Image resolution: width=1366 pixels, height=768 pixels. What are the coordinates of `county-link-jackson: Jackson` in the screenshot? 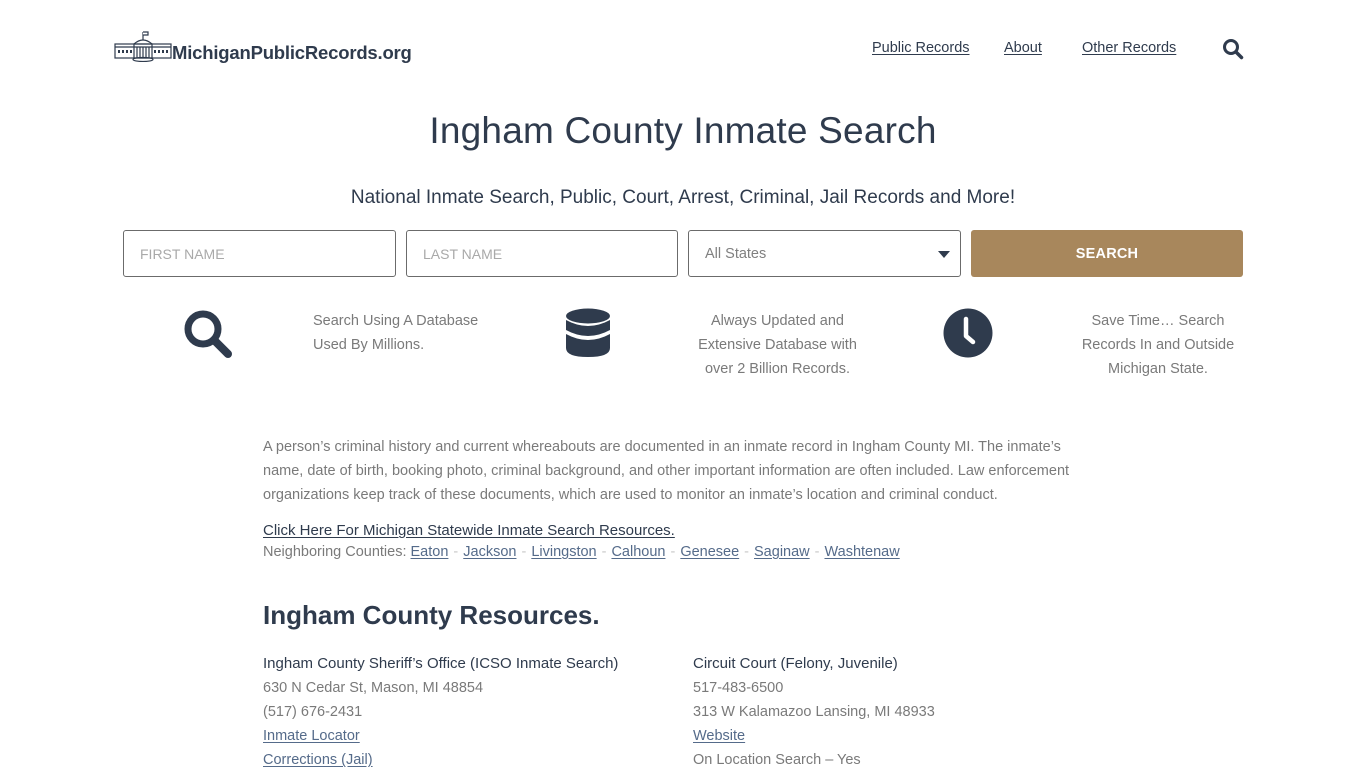 It's located at (489, 552).